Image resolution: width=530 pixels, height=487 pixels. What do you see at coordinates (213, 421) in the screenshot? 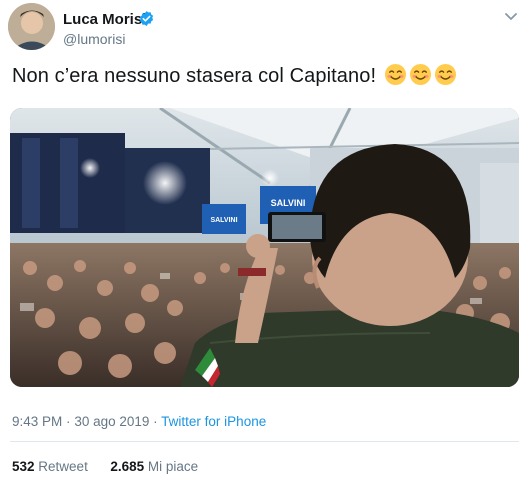
I see `tweet-source-link: Twitter for iPhone` at bounding box center [213, 421].